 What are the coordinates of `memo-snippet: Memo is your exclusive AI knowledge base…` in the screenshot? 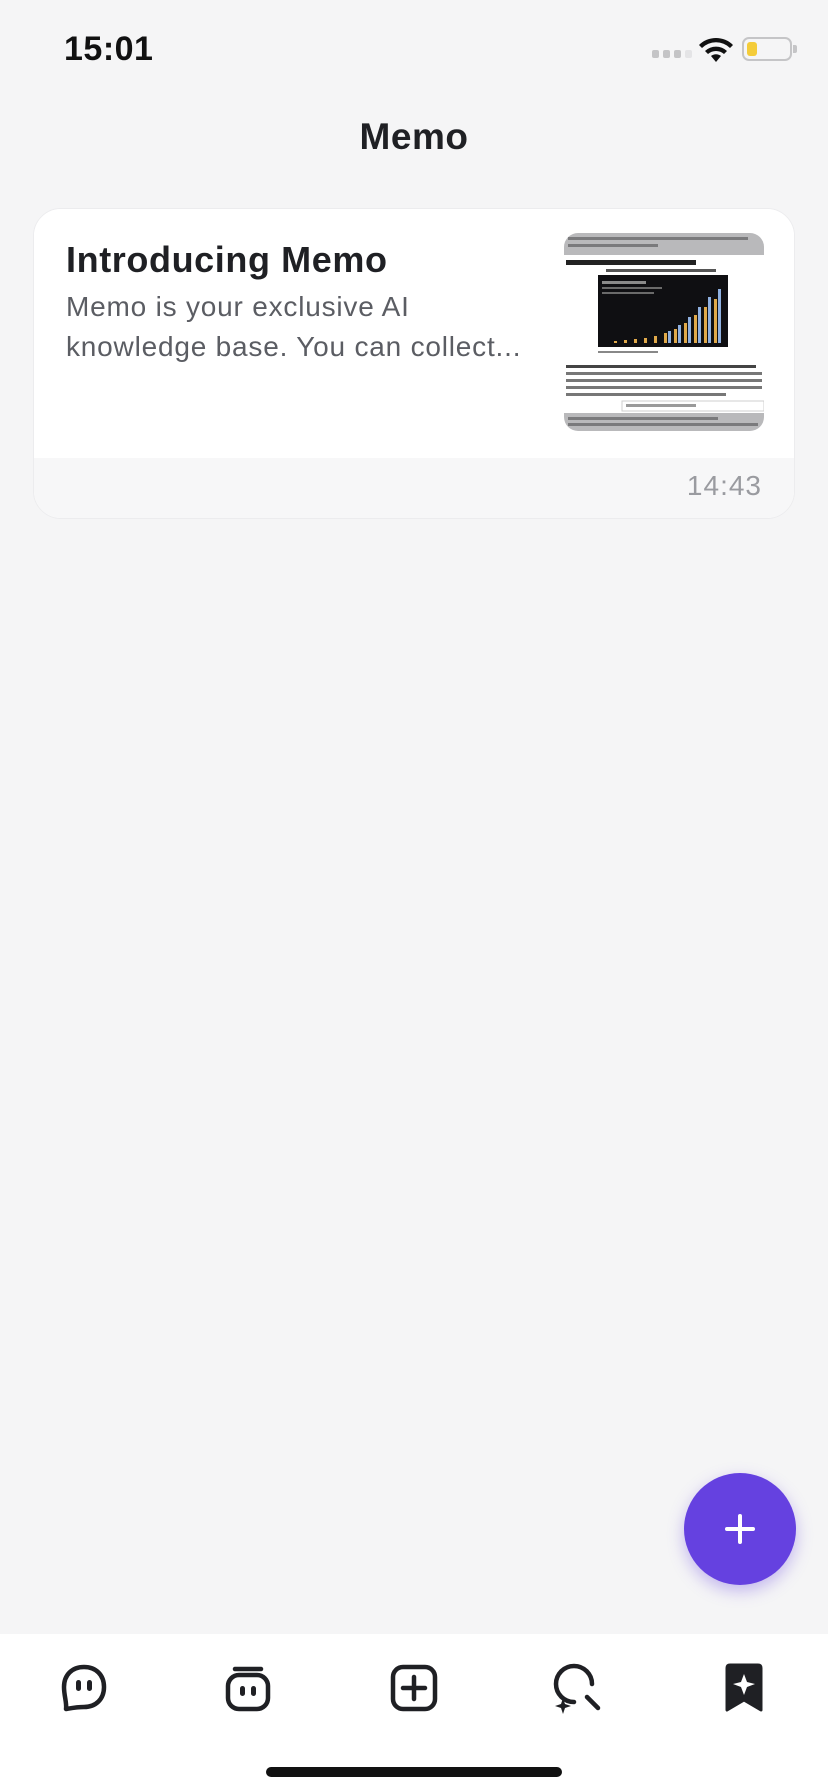 It's located at (294, 326).